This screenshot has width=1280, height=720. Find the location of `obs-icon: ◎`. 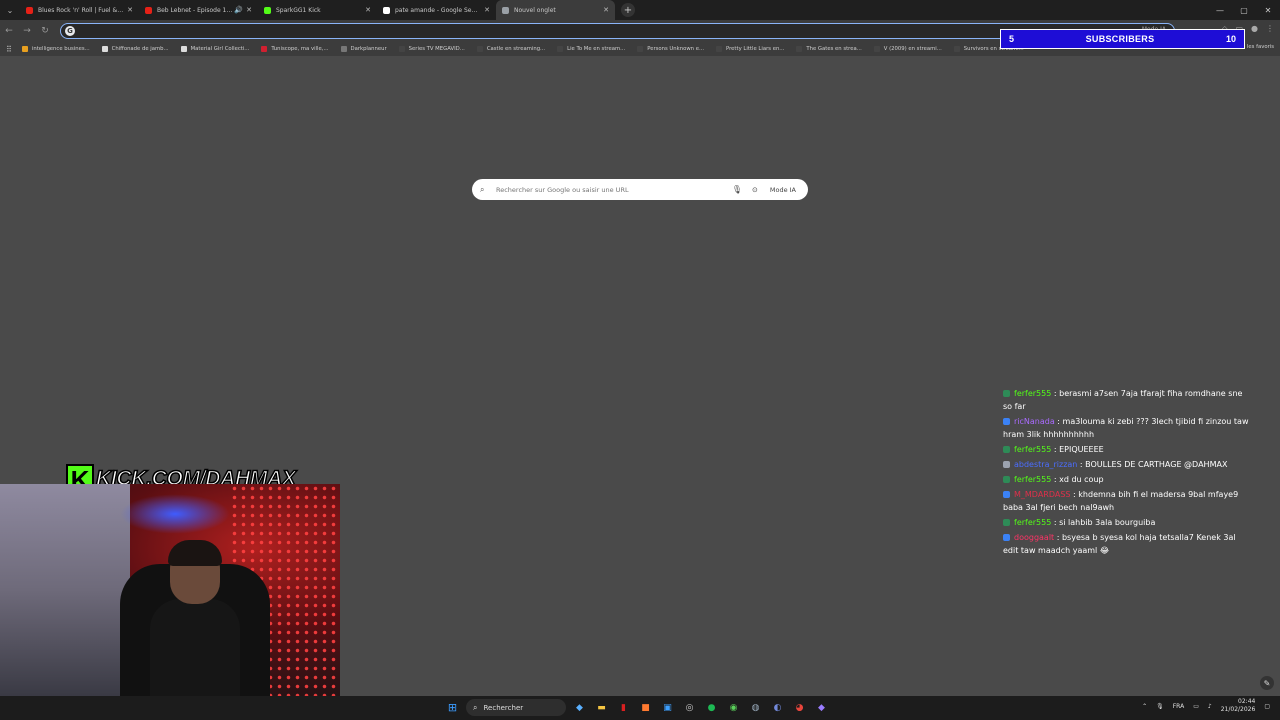

obs-icon: ◎ is located at coordinates (689, 707).